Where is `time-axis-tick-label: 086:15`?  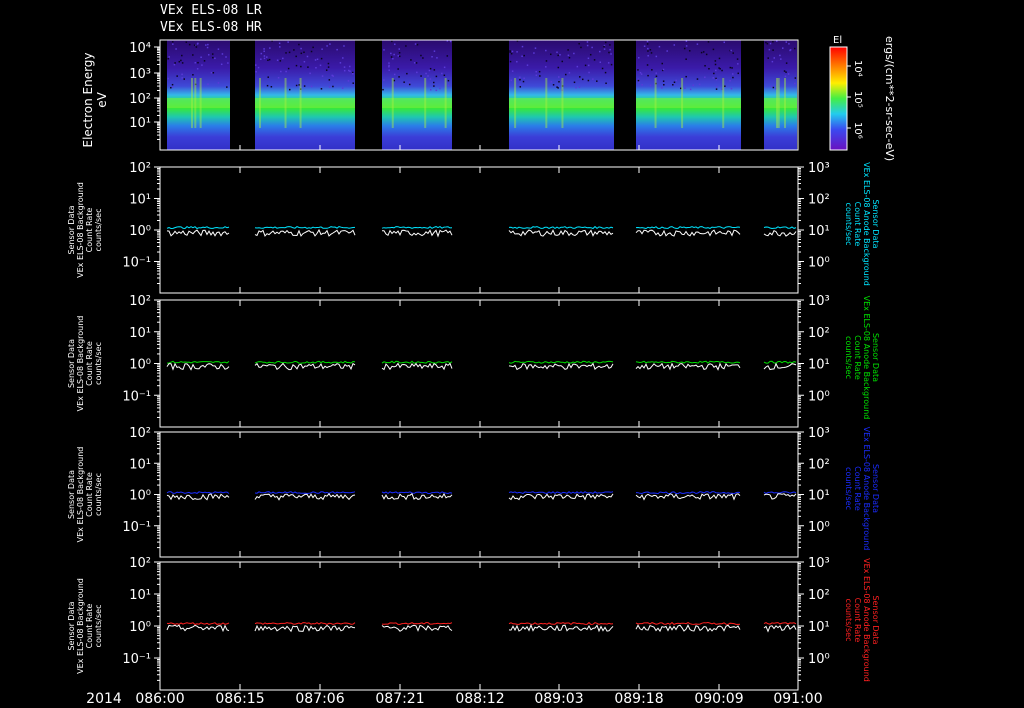
time-axis-tick-label: 086:15 is located at coordinates (239, 699).